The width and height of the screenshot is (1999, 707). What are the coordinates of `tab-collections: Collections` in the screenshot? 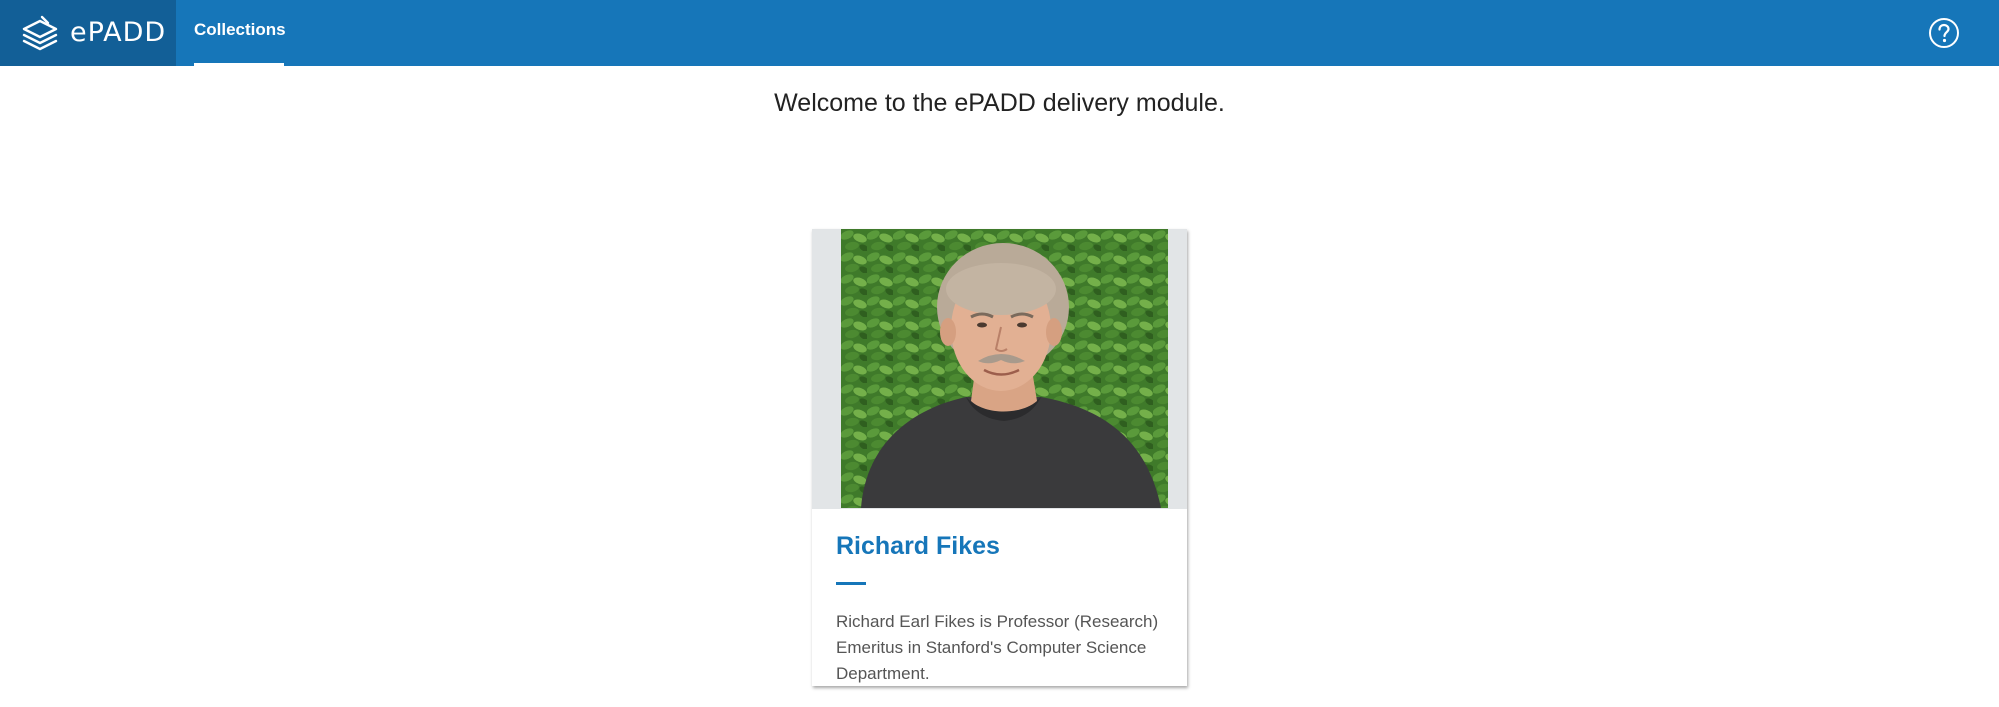 It's located at (240, 33).